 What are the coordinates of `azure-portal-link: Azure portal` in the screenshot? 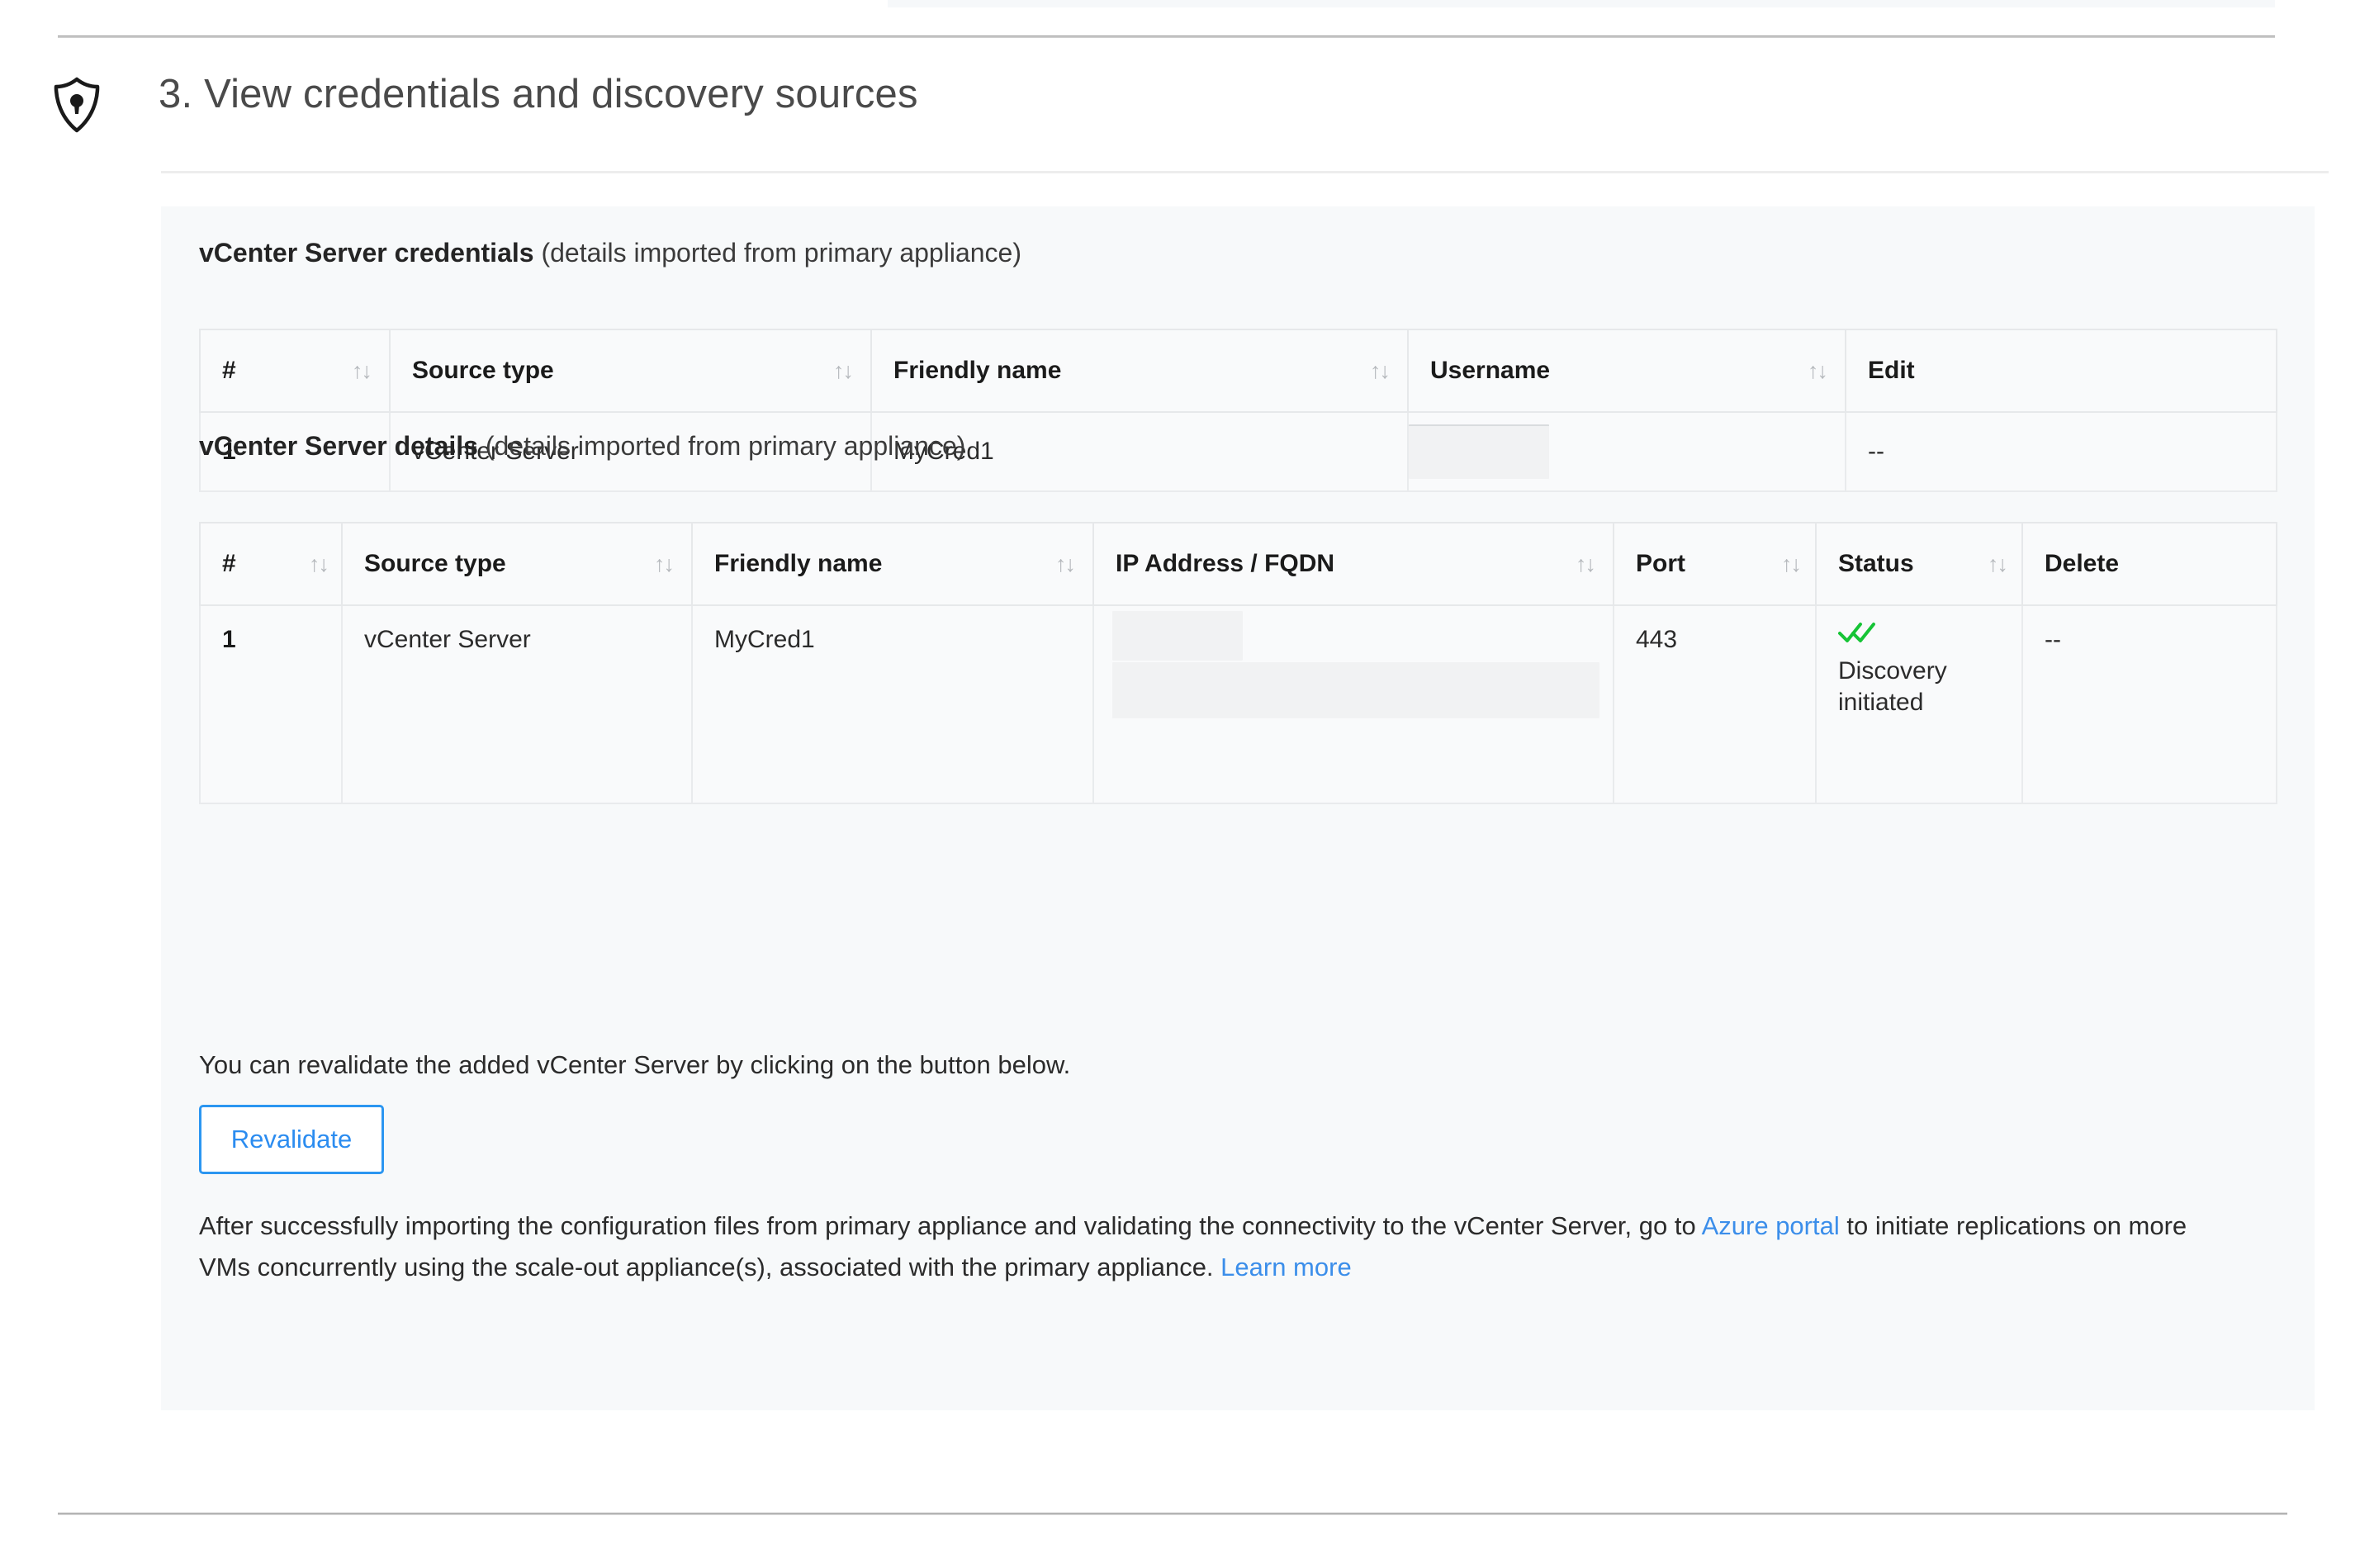 It's located at (1771, 1225).